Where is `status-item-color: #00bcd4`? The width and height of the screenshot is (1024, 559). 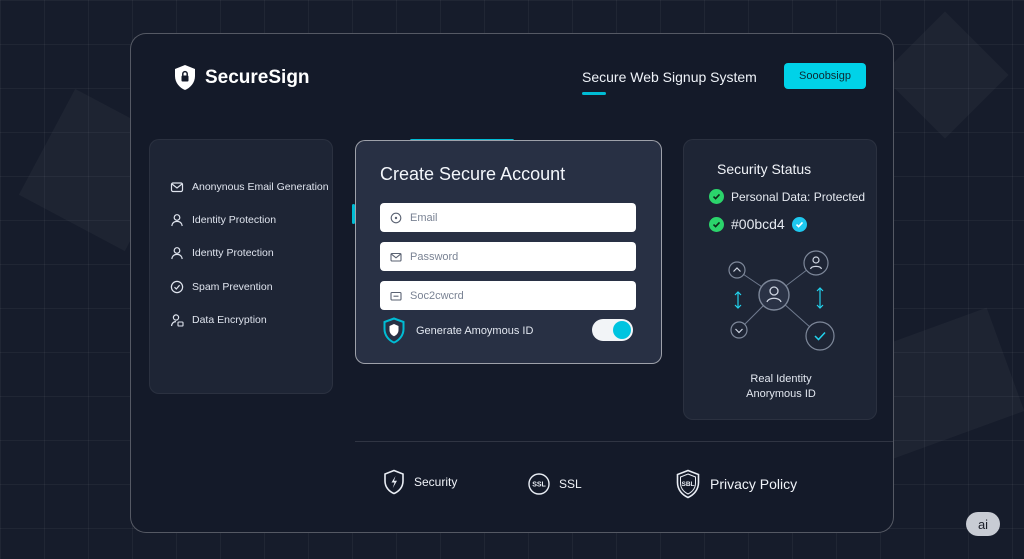
status-item-color: #00bcd4 is located at coordinates (758, 224).